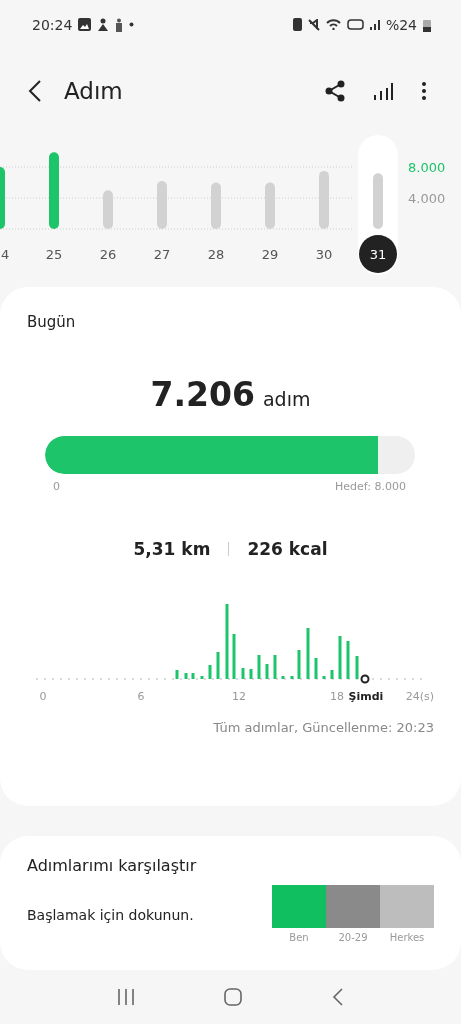  I want to click on day-label: 31, so click(378, 253).